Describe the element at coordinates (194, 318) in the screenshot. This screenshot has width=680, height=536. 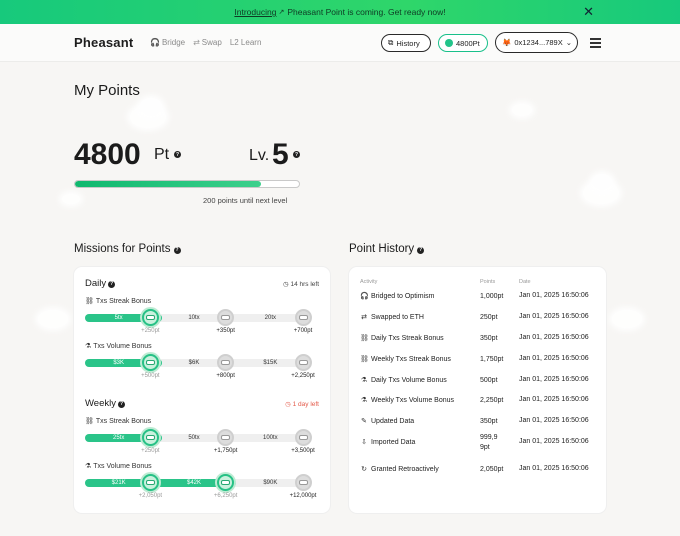
I see `mission-step-label: 10tx` at that location.